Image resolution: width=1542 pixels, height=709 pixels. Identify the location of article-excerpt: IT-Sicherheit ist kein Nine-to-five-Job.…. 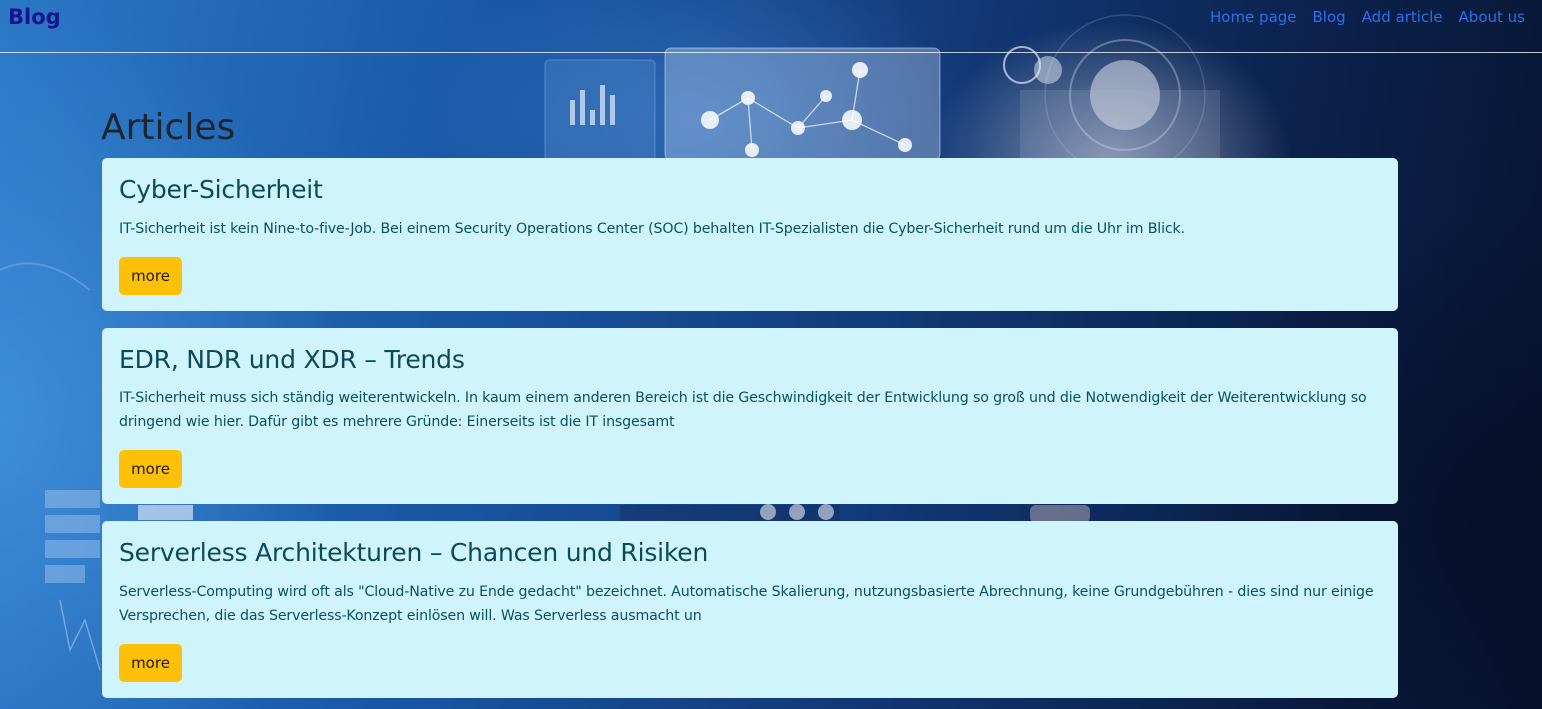
(652, 229).